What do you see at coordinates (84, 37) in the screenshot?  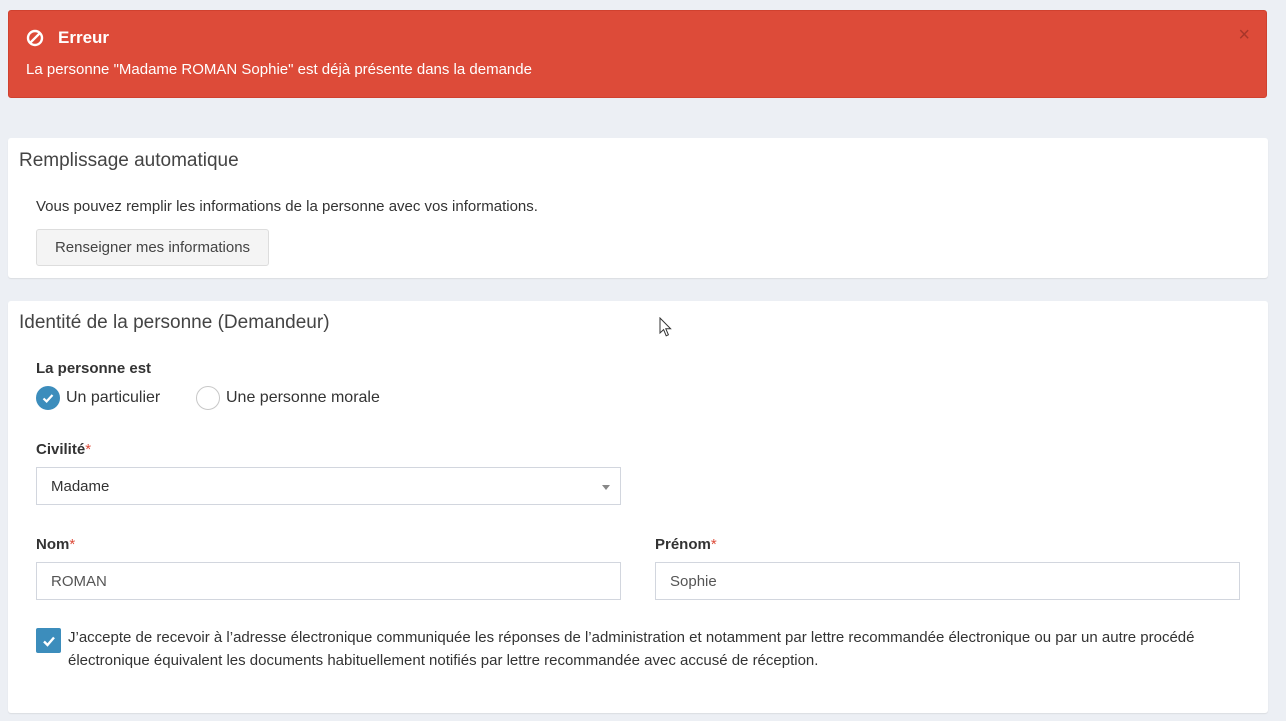 I see `alert-title: Erreur` at bounding box center [84, 37].